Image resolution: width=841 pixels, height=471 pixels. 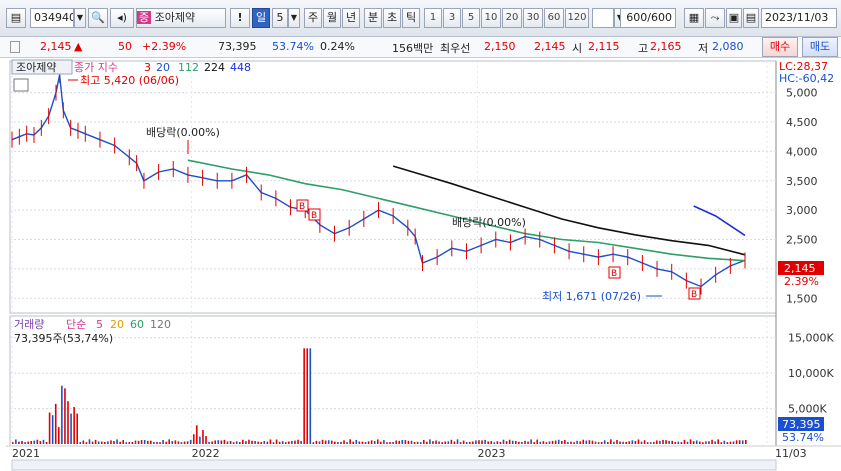 What do you see at coordinates (80, 18) in the screenshot?
I see `code-dropdown-icon: ▼` at bounding box center [80, 18].